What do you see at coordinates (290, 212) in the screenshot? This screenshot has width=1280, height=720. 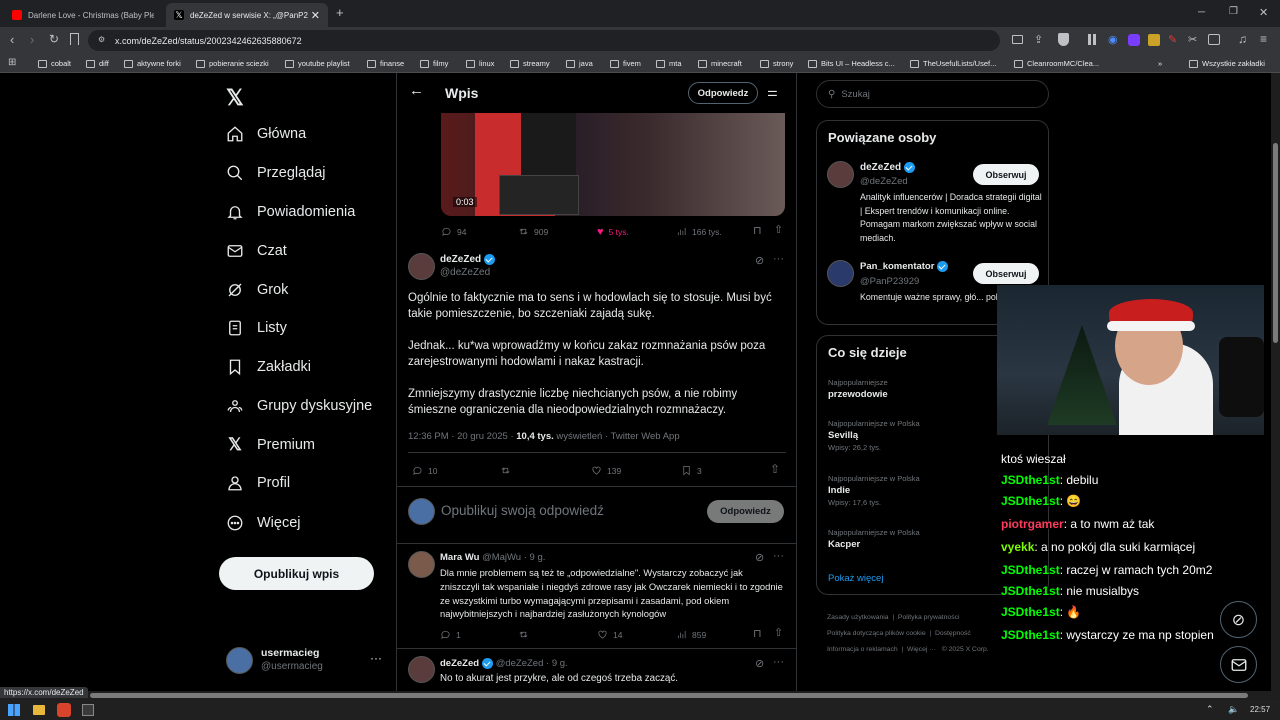 I see `sidebar-item-notifications: Powiadomienia` at bounding box center [290, 212].